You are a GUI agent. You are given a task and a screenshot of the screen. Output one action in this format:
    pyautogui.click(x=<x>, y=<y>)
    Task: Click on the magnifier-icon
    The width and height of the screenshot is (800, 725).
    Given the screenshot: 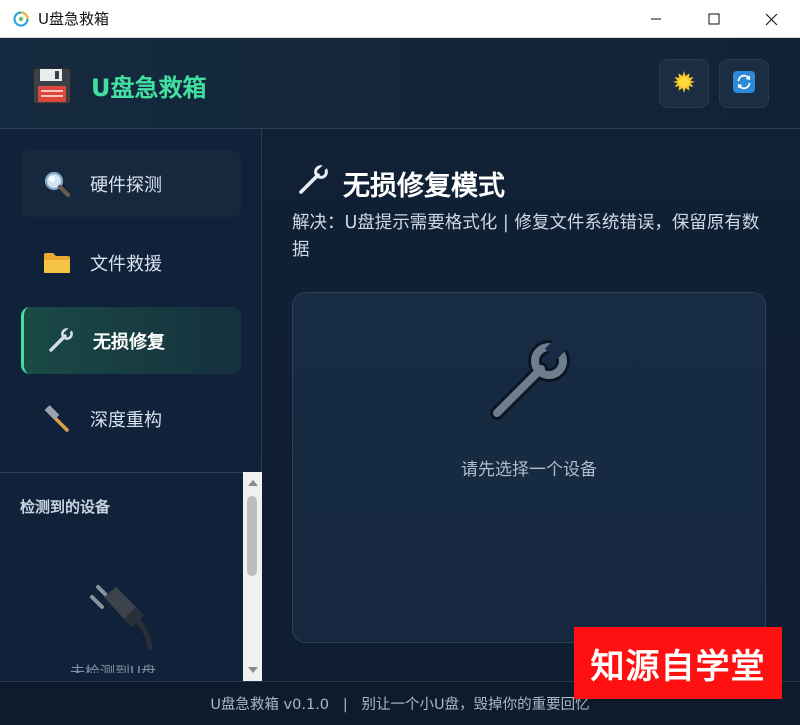 What is the action you would take?
    pyautogui.click(x=57, y=184)
    